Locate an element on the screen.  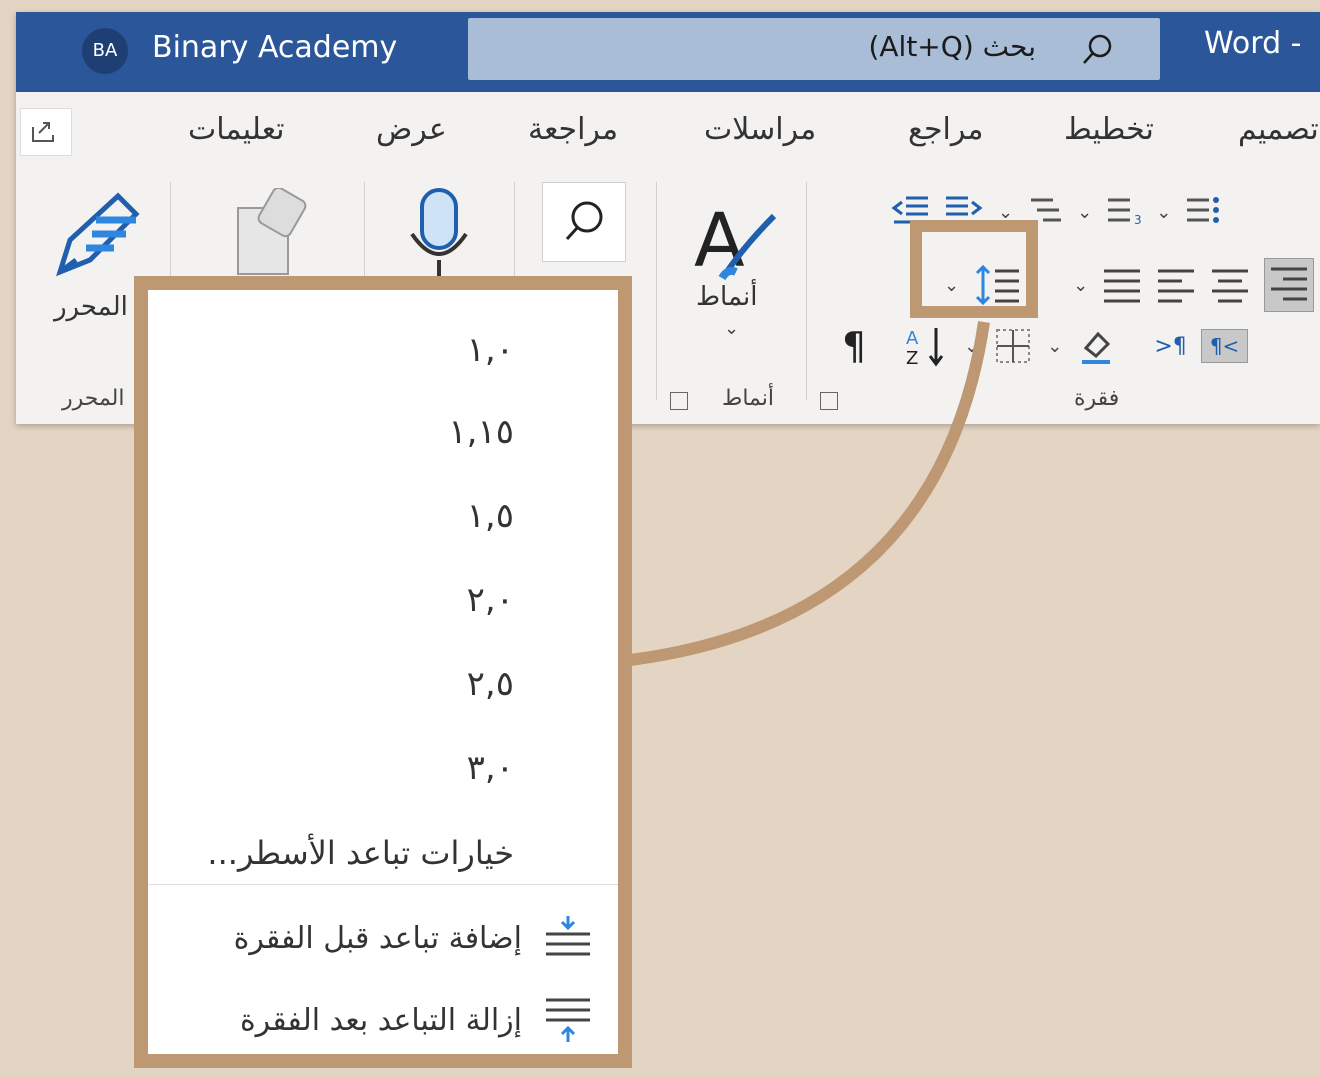
spacing-option-2-5: ٢,٥ is located at coordinates (490, 684).